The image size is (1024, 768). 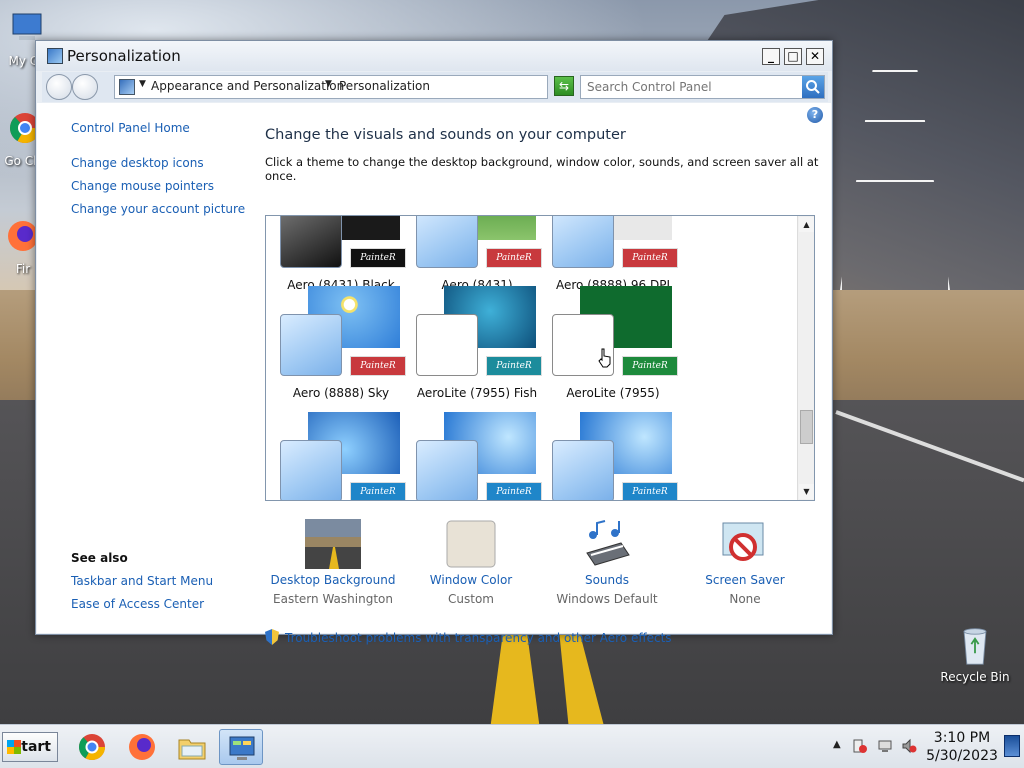 What do you see at coordinates (604, 358) in the screenshot?
I see `hand-cursor-icon` at bounding box center [604, 358].